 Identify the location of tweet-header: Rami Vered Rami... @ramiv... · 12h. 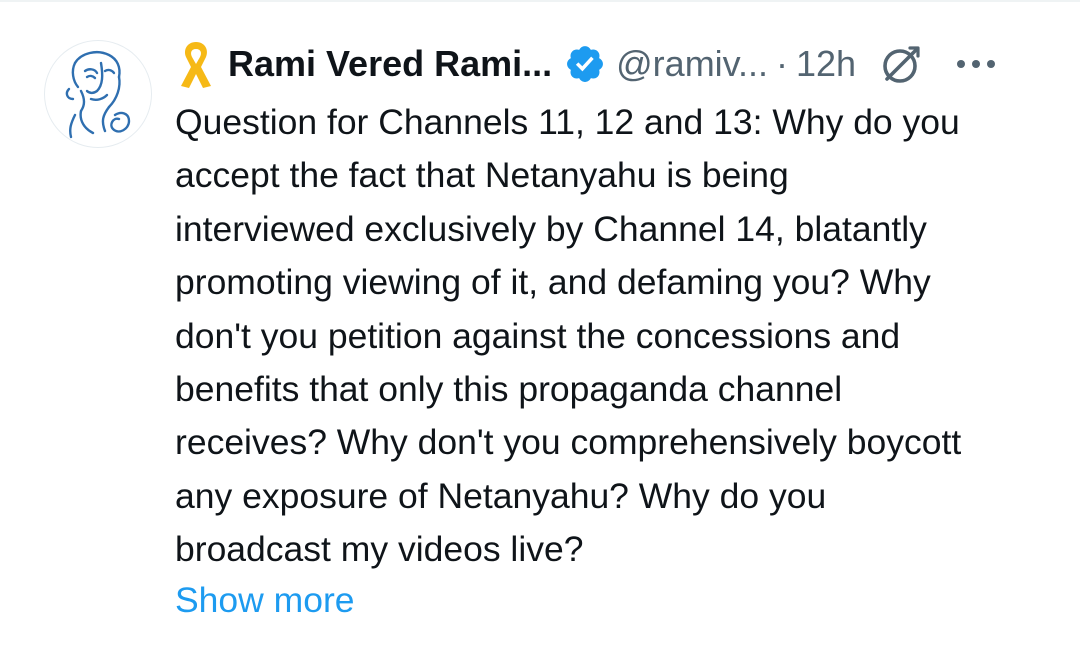
(611, 64).